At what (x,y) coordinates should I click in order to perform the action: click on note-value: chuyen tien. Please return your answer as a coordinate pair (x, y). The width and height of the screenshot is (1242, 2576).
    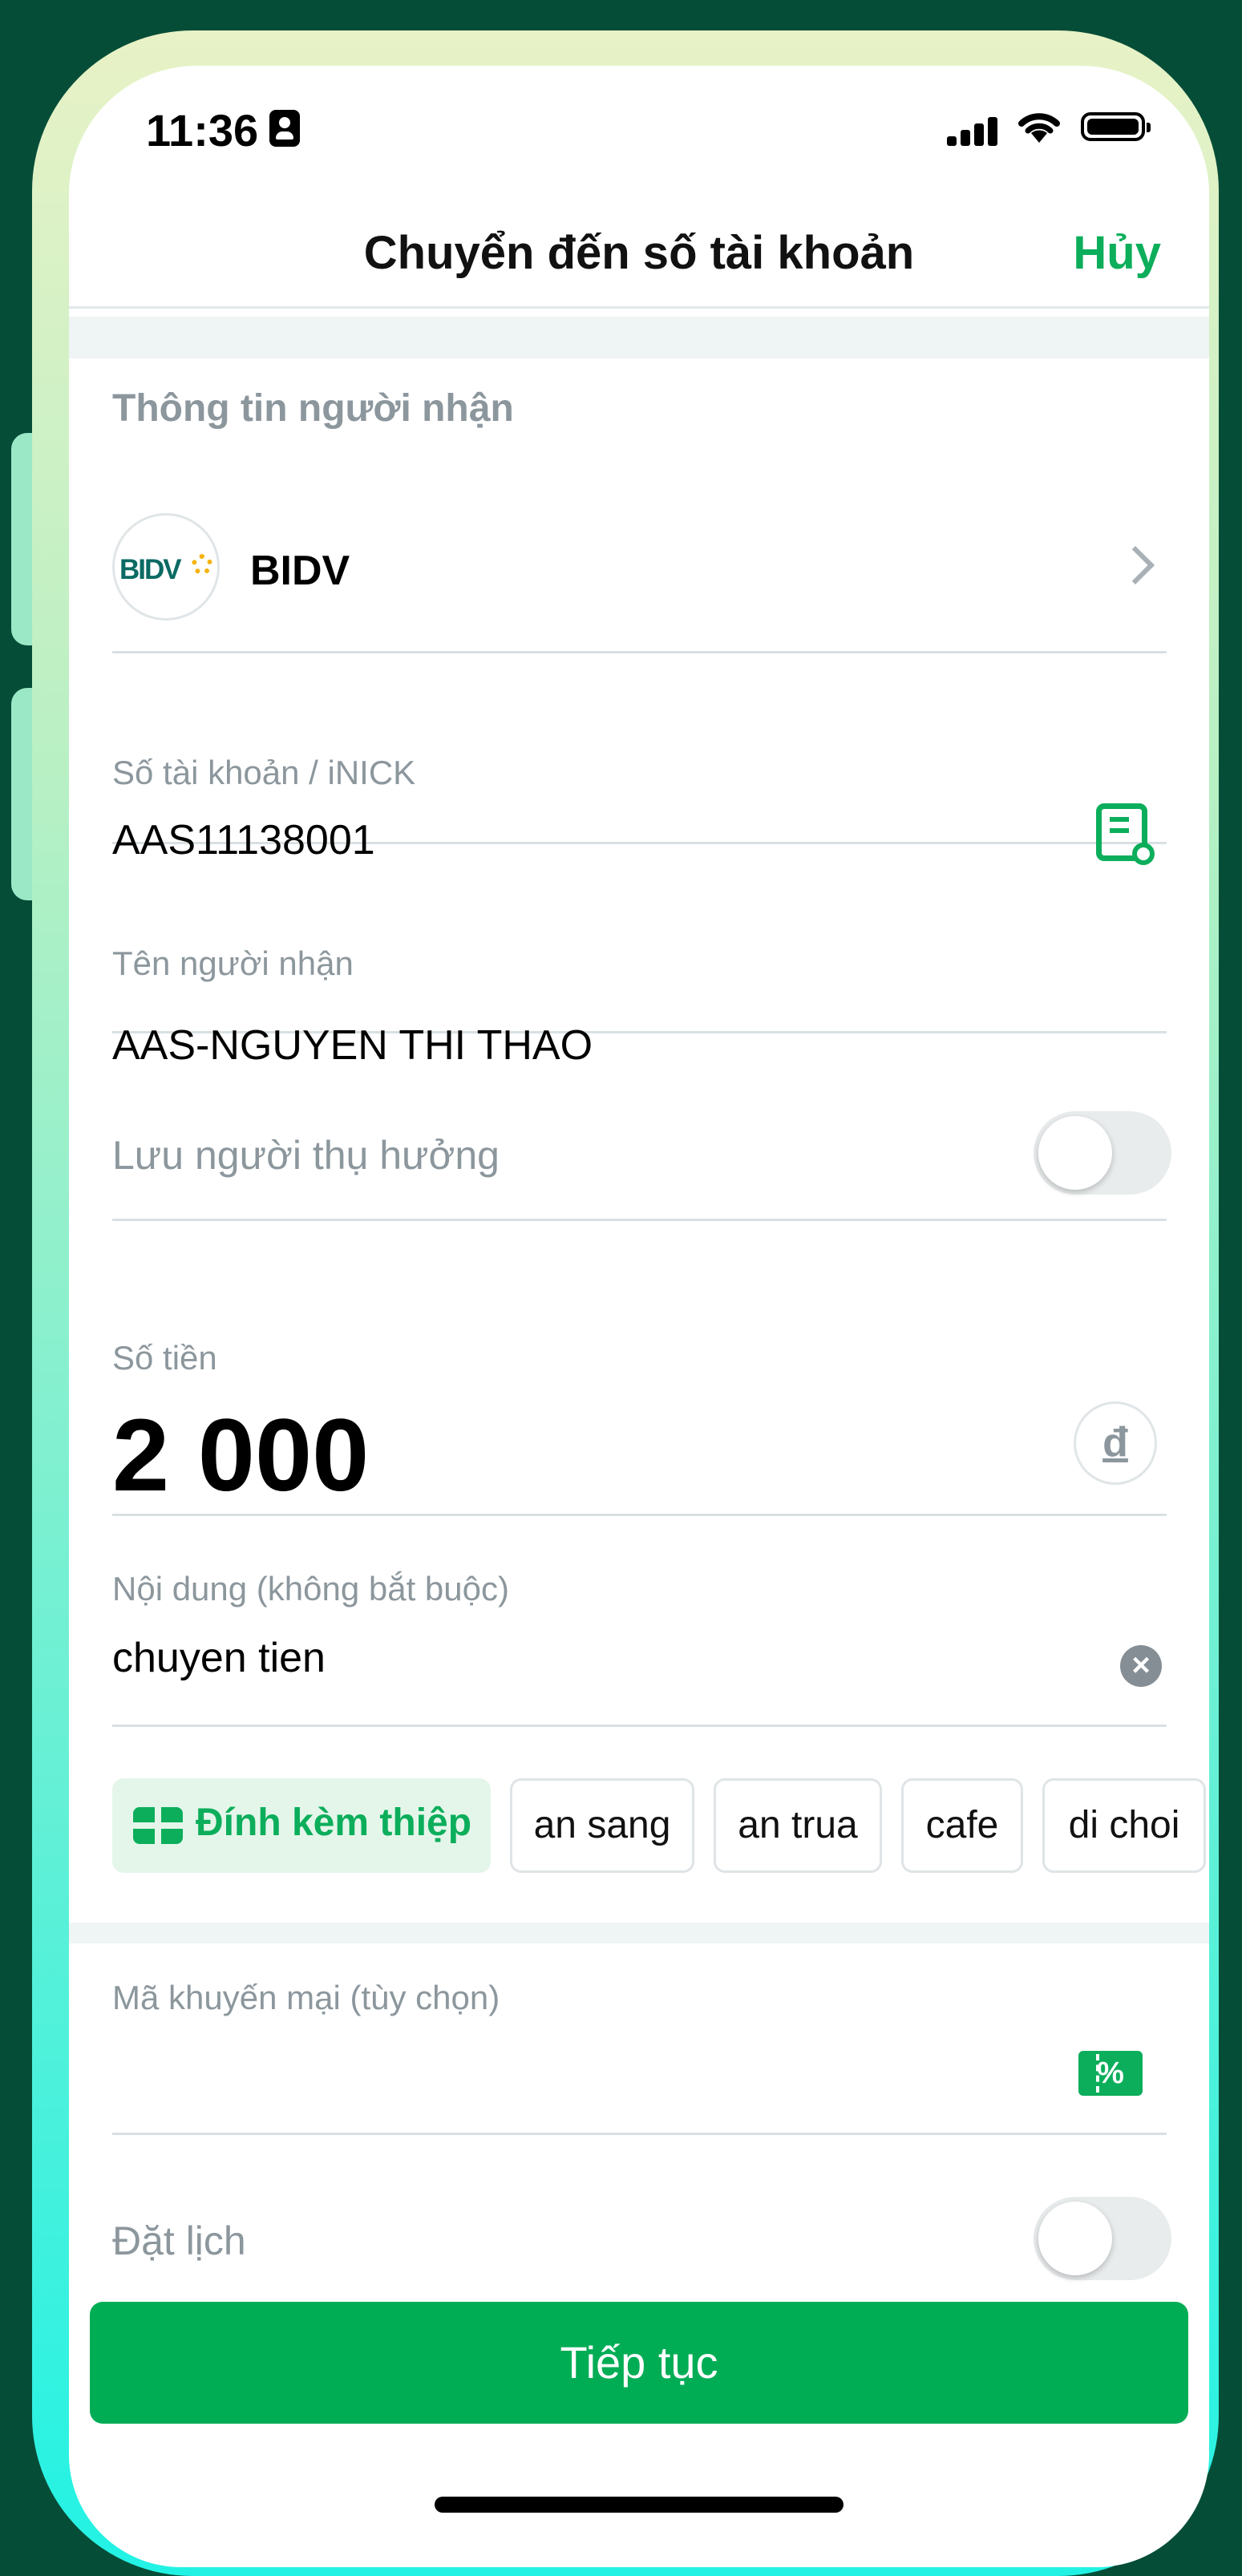
    Looking at the image, I should click on (219, 1658).